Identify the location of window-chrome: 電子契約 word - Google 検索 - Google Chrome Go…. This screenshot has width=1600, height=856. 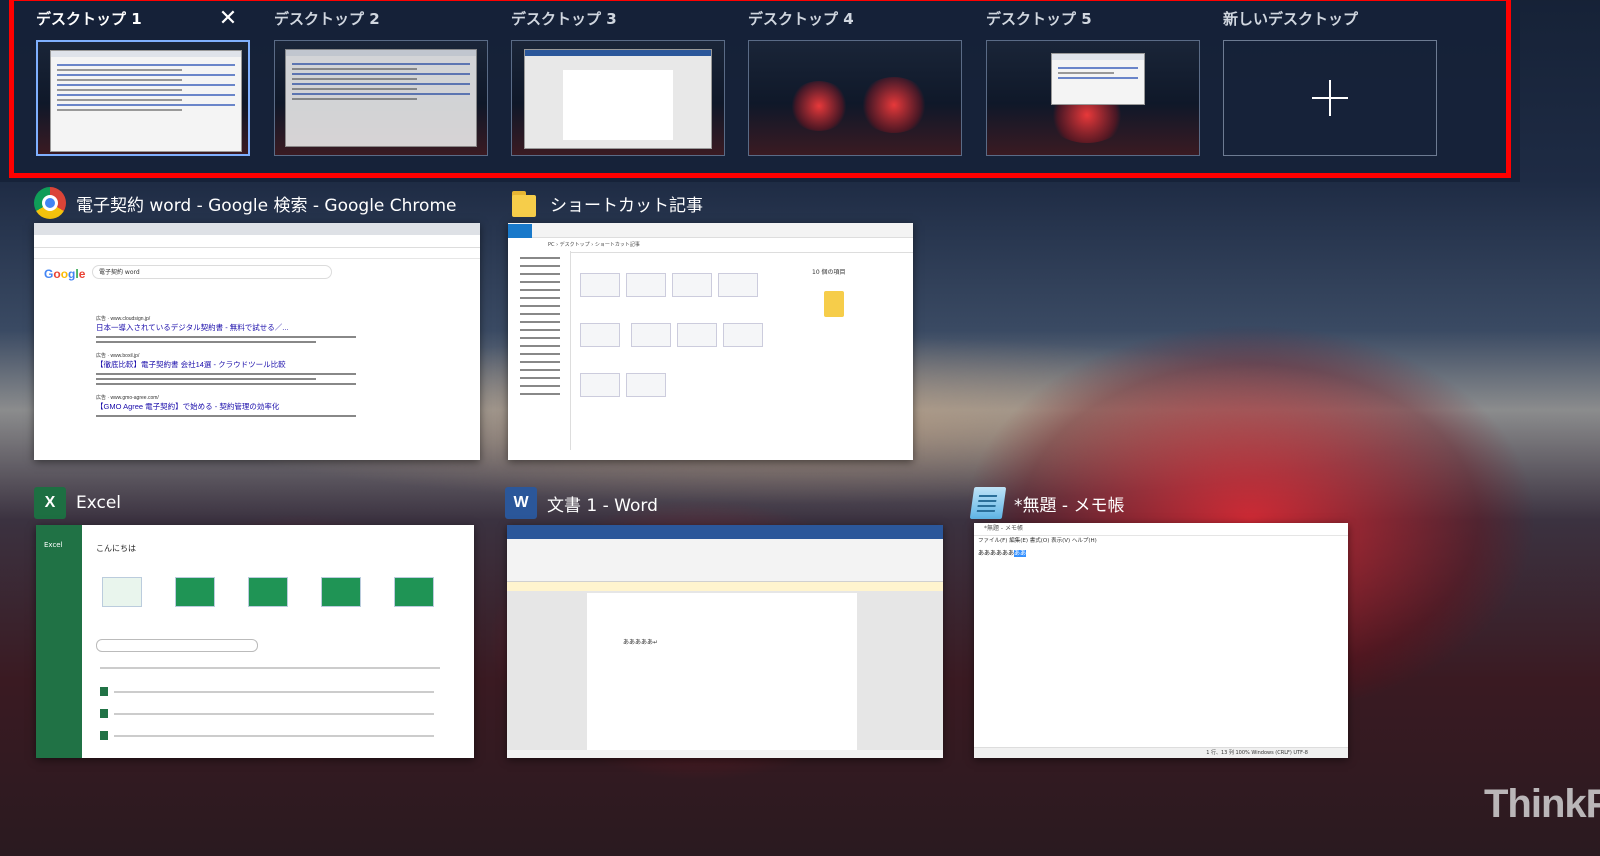
(258, 323).